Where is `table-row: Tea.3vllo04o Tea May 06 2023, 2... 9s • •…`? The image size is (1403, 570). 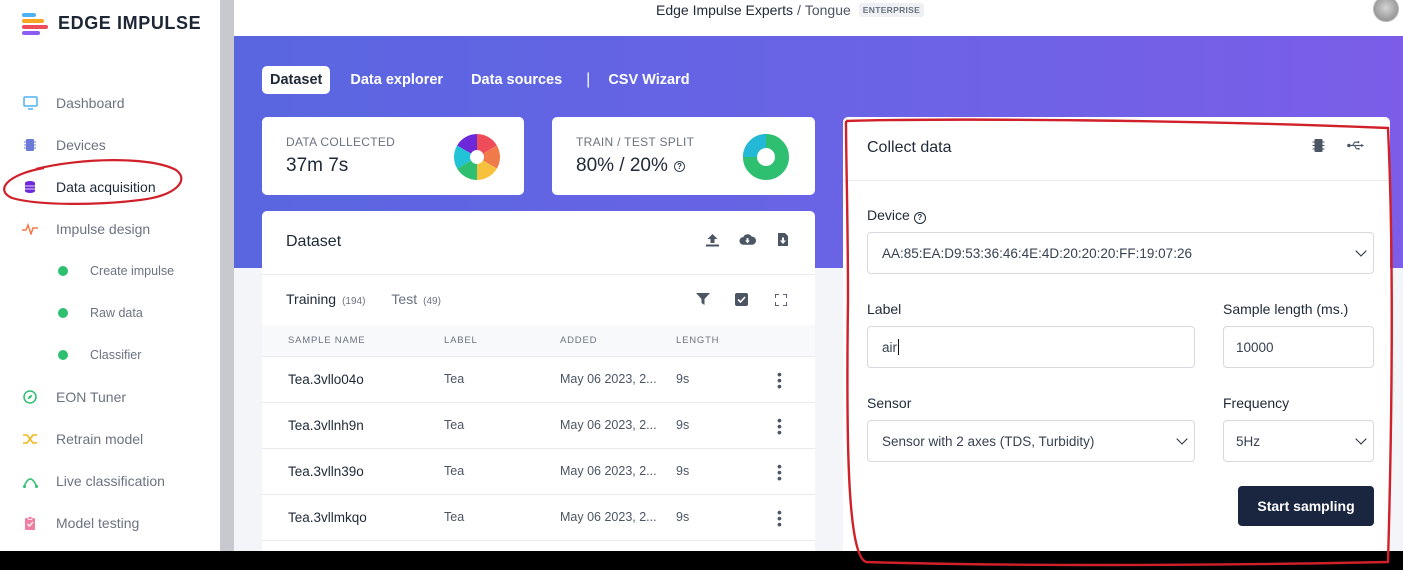 table-row: Tea.3vllo04o Tea May 06 2023, 2... 9s • •… is located at coordinates (538, 379).